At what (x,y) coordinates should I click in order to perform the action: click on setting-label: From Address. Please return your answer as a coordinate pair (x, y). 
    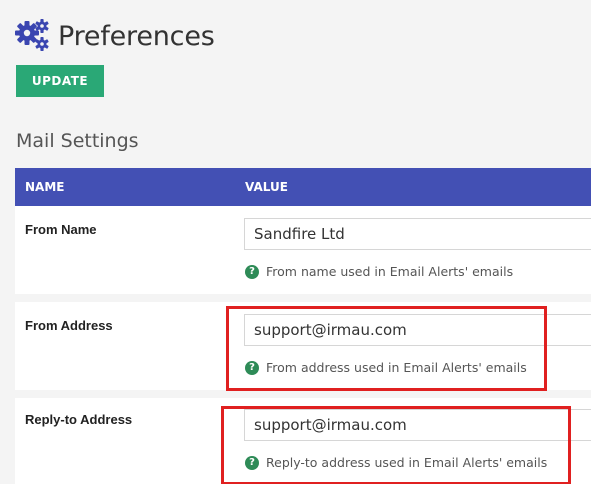
    Looking at the image, I should click on (69, 325).